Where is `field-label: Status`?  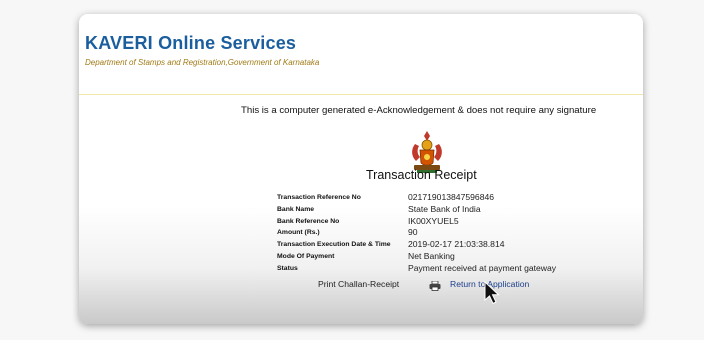 field-label: Status is located at coordinates (287, 268).